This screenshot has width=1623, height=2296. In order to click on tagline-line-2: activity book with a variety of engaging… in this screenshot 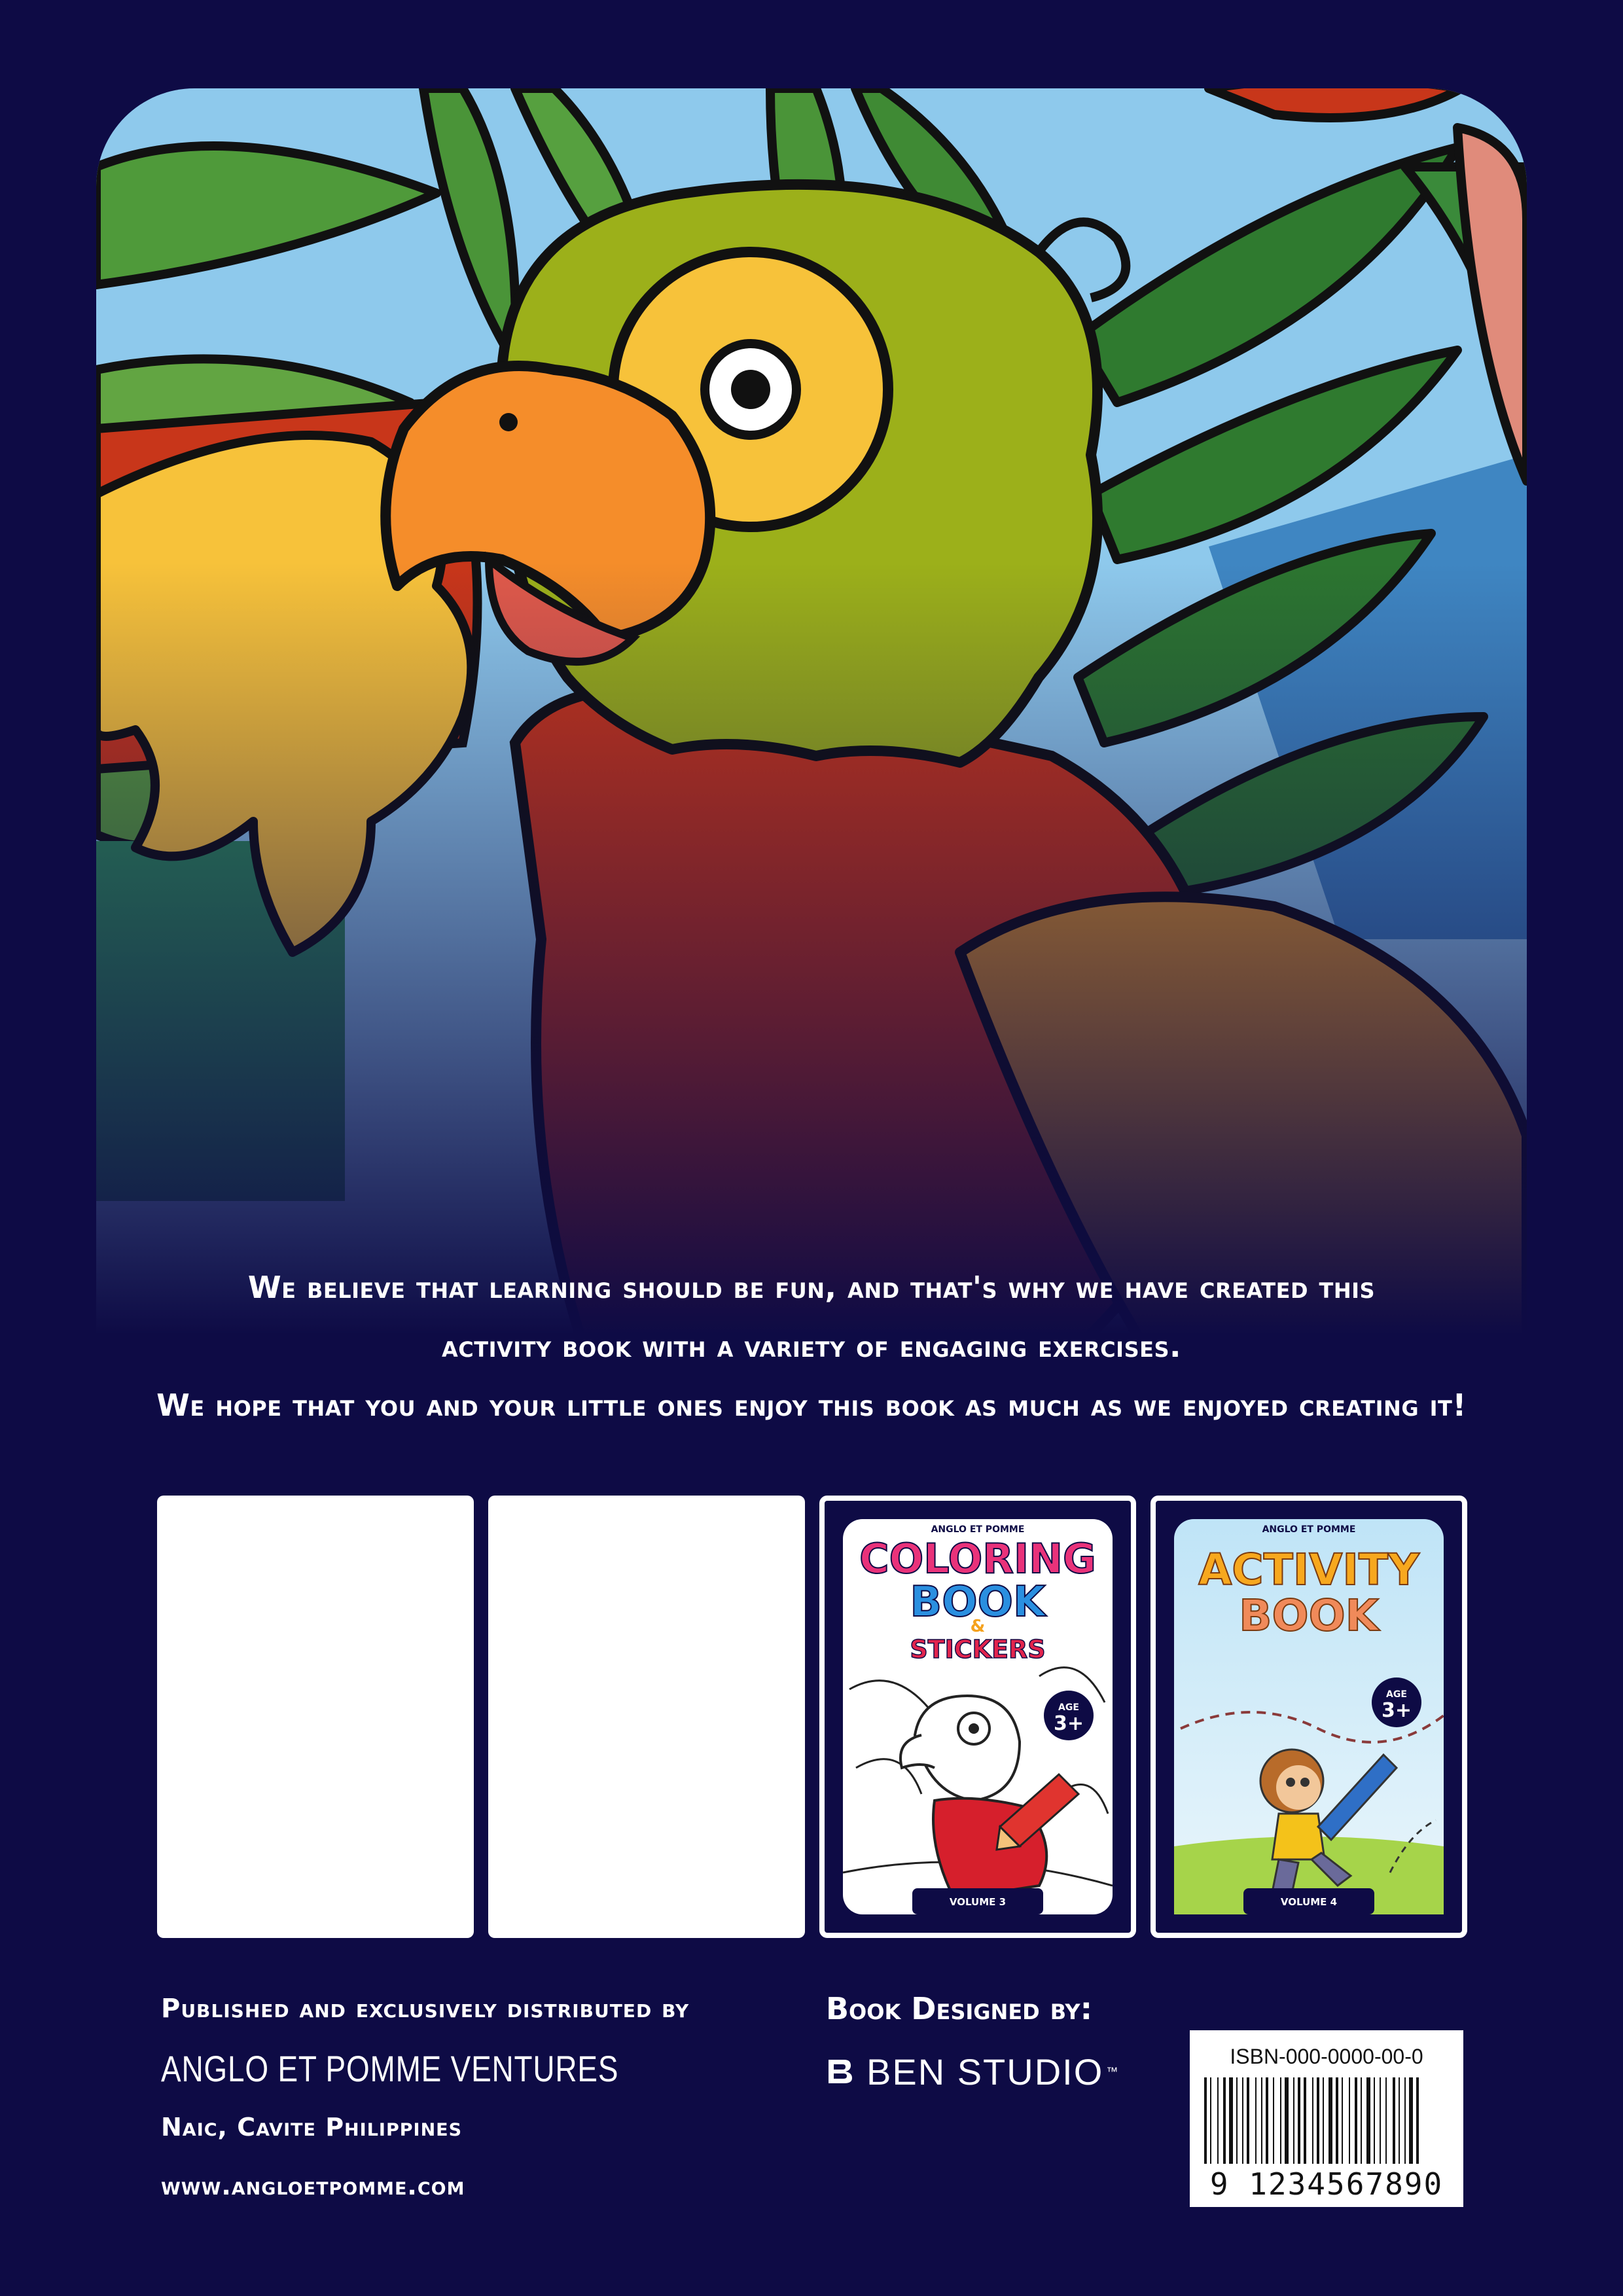, I will do `click(811, 1346)`.